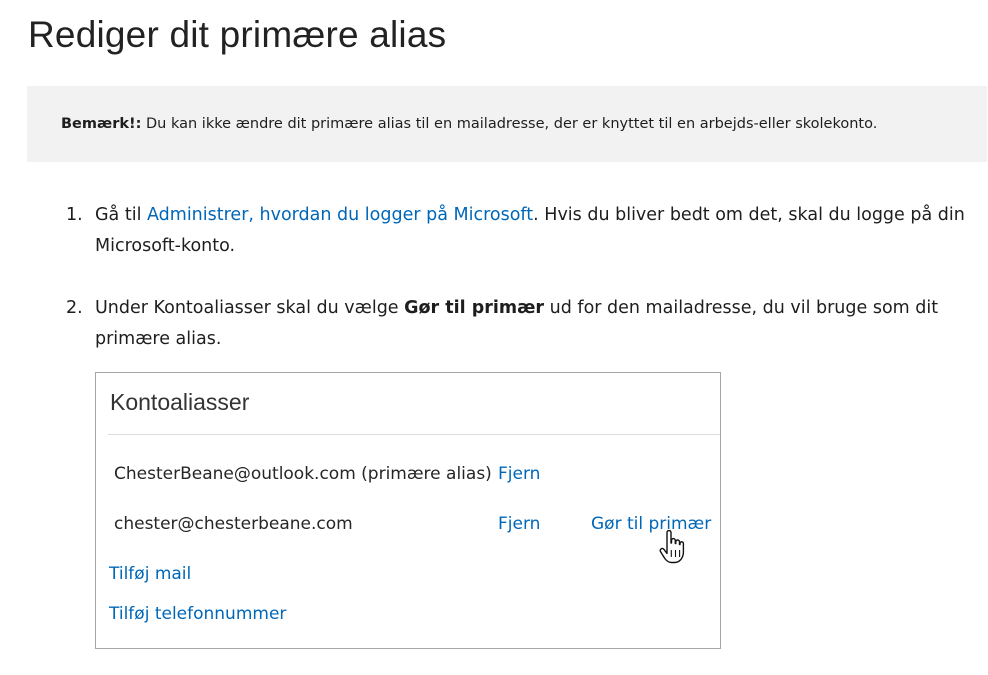  I want to click on note-label: Bemærk!:, so click(101, 124).